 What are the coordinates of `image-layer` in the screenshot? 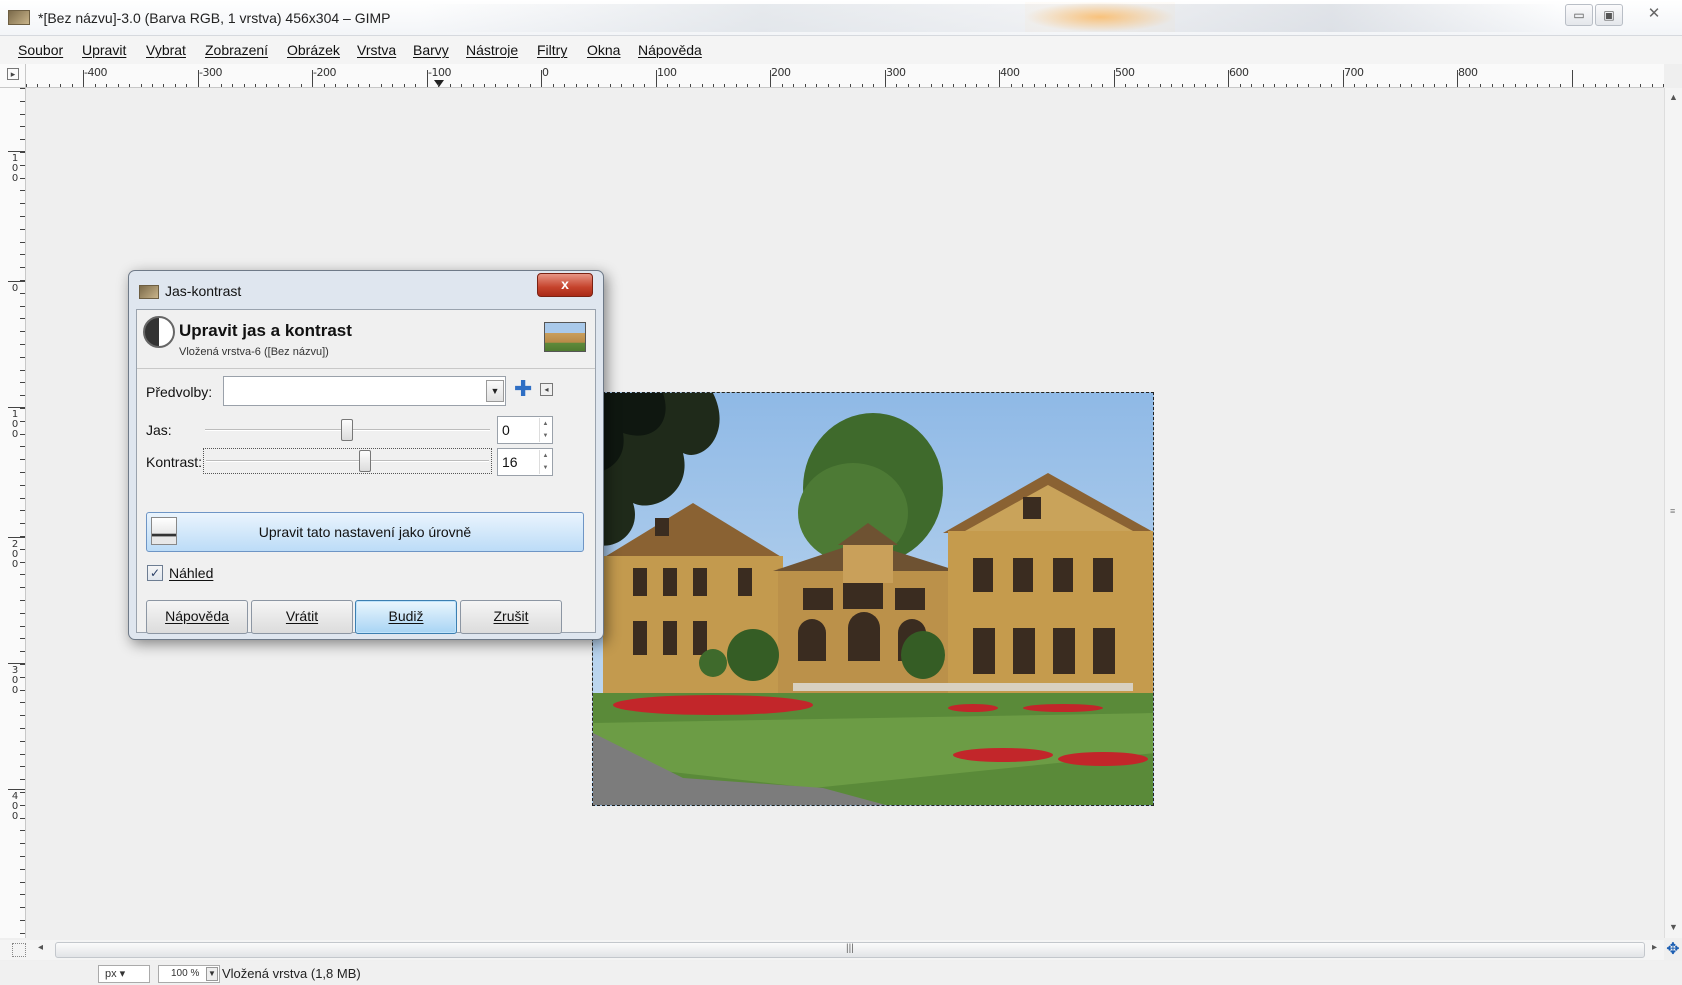 It's located at (873, 599).